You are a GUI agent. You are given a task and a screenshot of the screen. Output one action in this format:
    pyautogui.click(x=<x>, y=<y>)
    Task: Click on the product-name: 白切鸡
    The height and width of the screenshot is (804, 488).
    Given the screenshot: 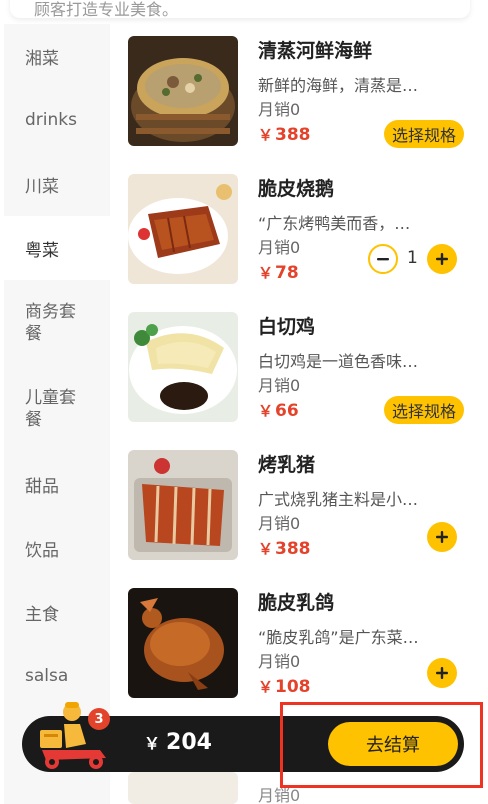 What is the action you would take?
    pyautogui.click(x=287, y=327)
    